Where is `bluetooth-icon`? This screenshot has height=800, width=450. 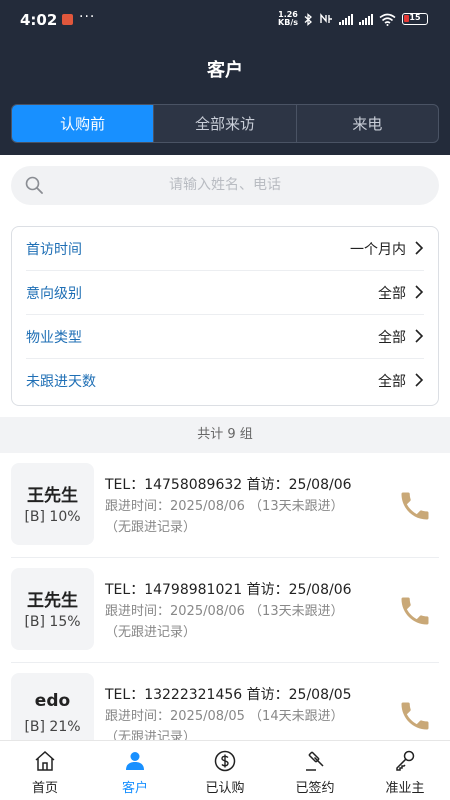
bluetooth-icon is located at coordinates (308, 19).